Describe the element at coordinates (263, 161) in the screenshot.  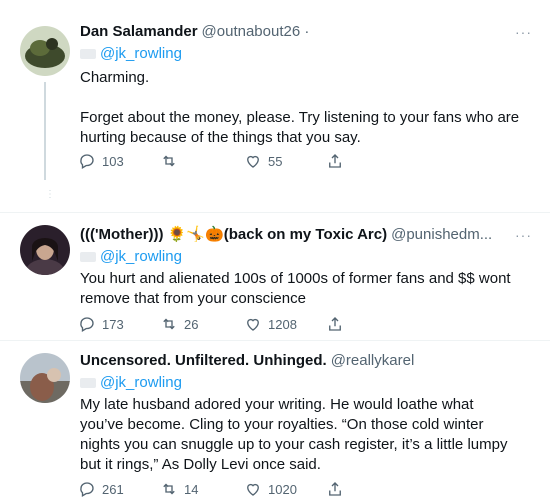
I see `like-button: 55` at that location.